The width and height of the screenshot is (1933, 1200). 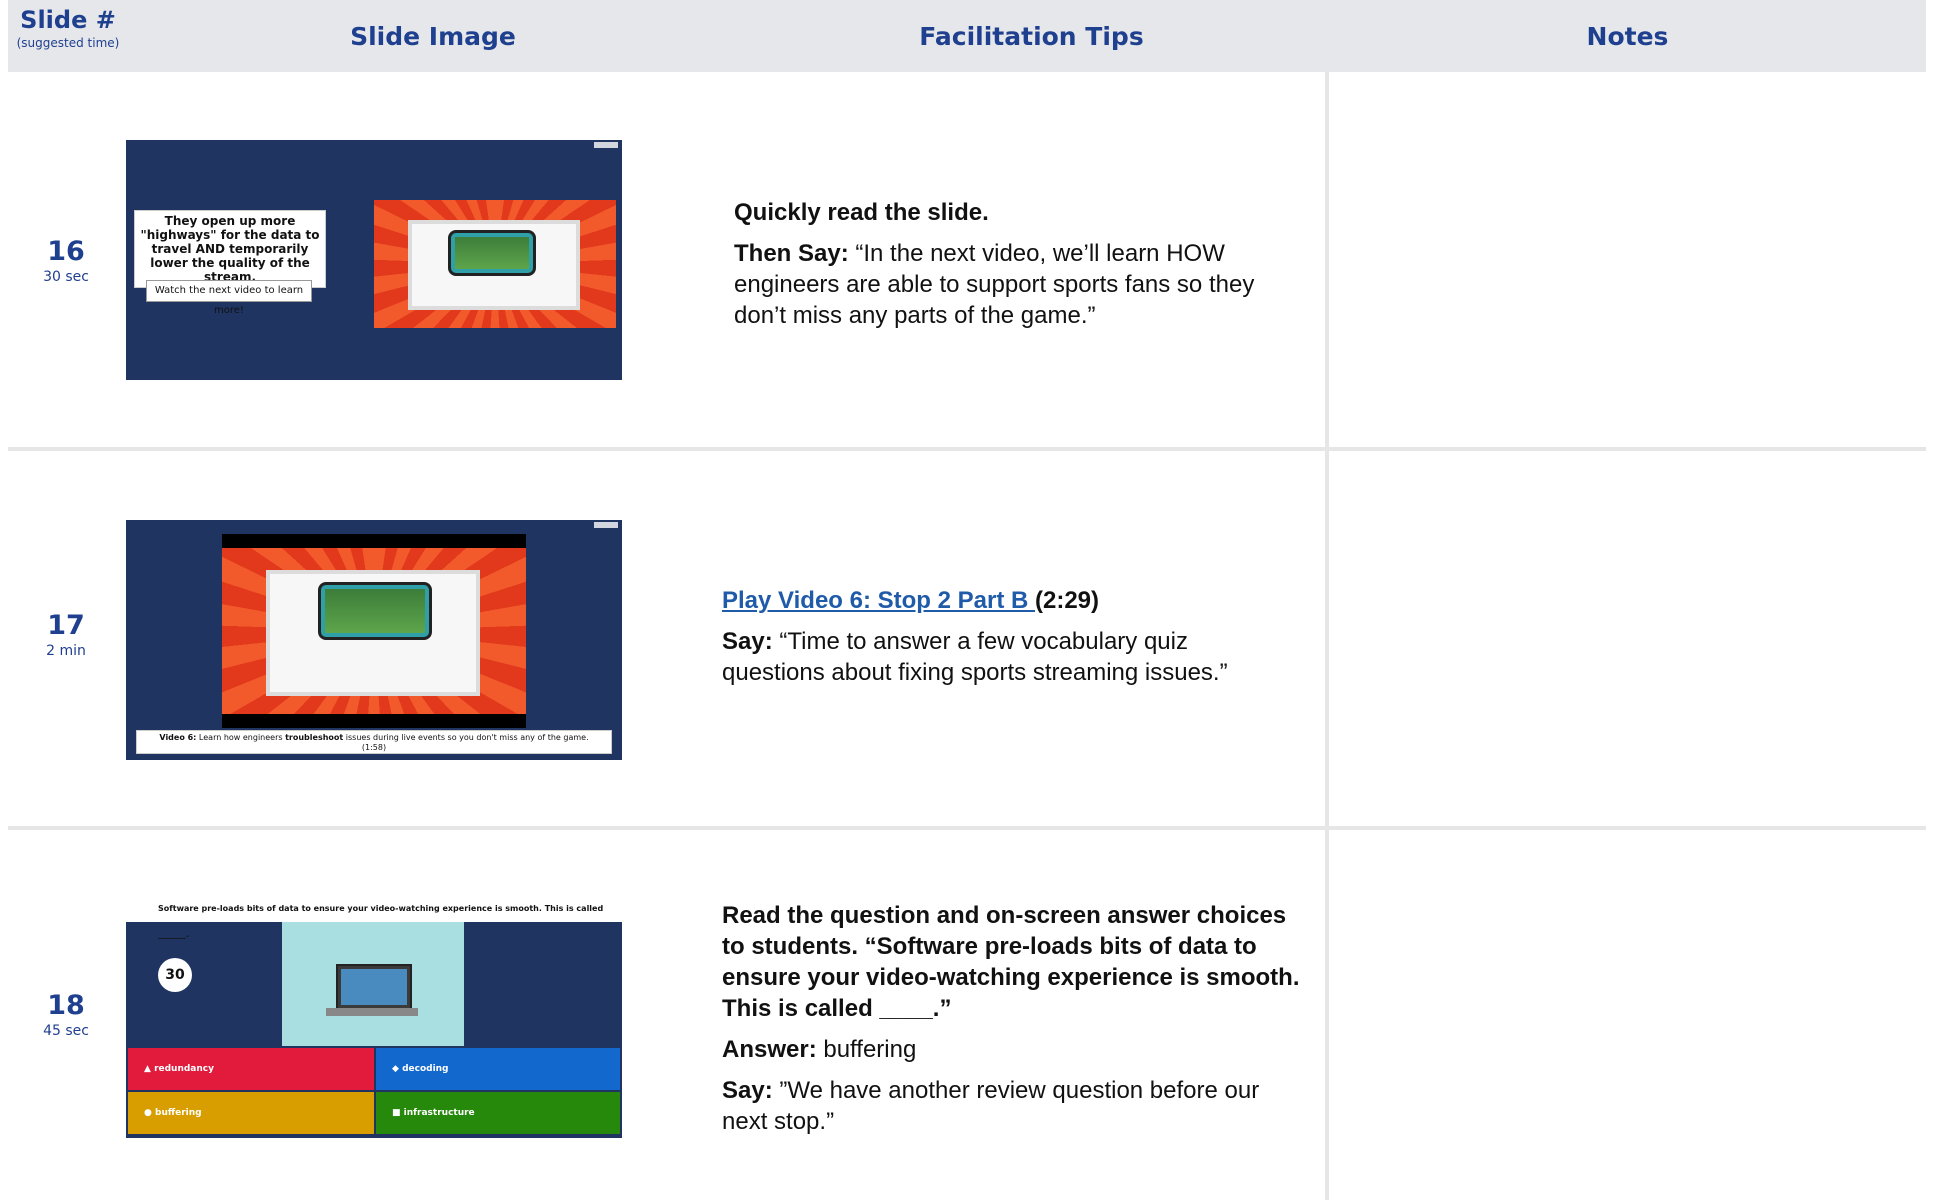 I want to click on video-player, so click(x=374, y=631).